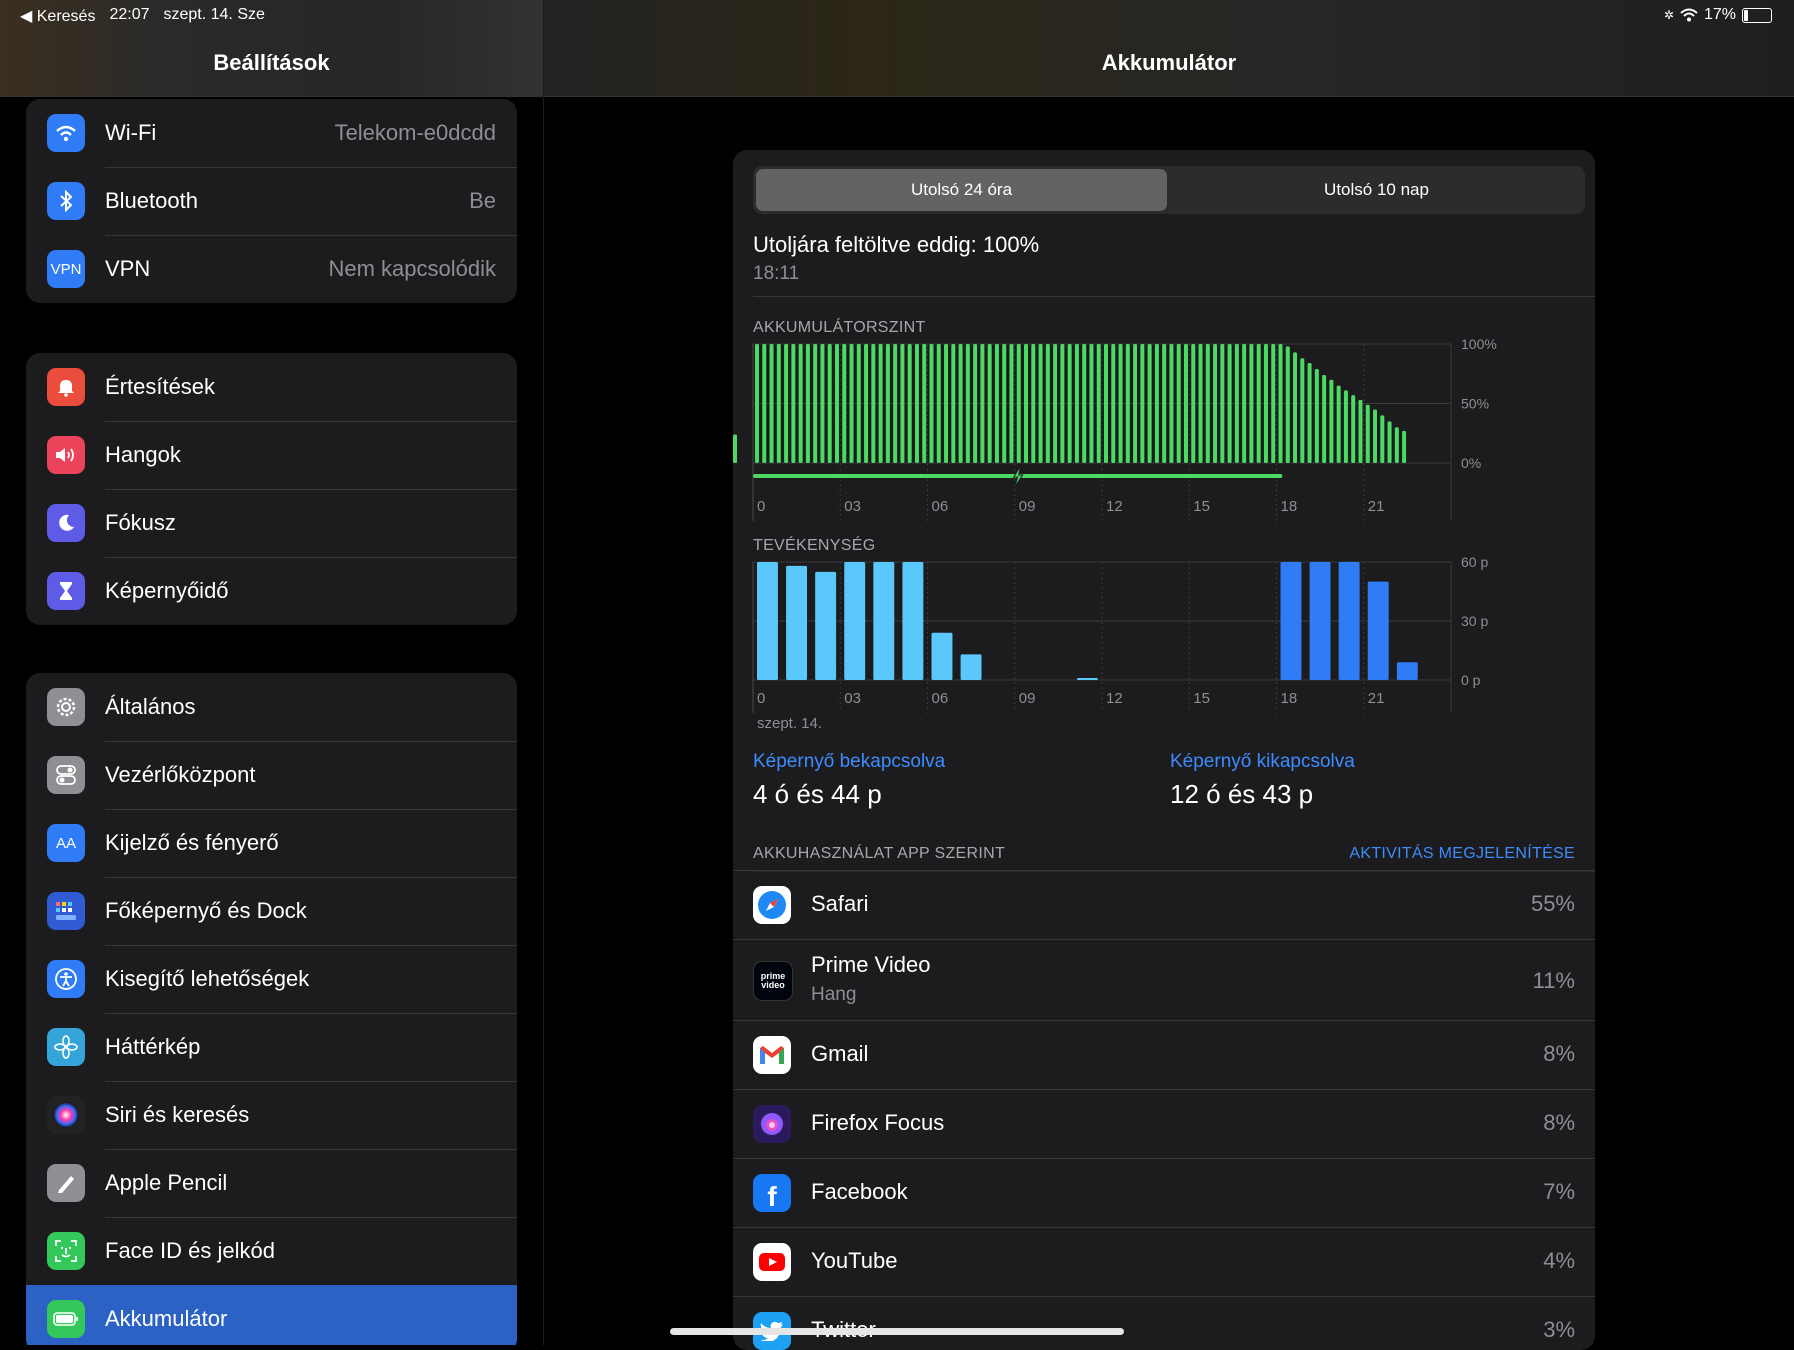 This screenshot has width=1794, height=1350. I want to click on sidebar-item-pencil: Apple Pencil, so click(271, 1183).